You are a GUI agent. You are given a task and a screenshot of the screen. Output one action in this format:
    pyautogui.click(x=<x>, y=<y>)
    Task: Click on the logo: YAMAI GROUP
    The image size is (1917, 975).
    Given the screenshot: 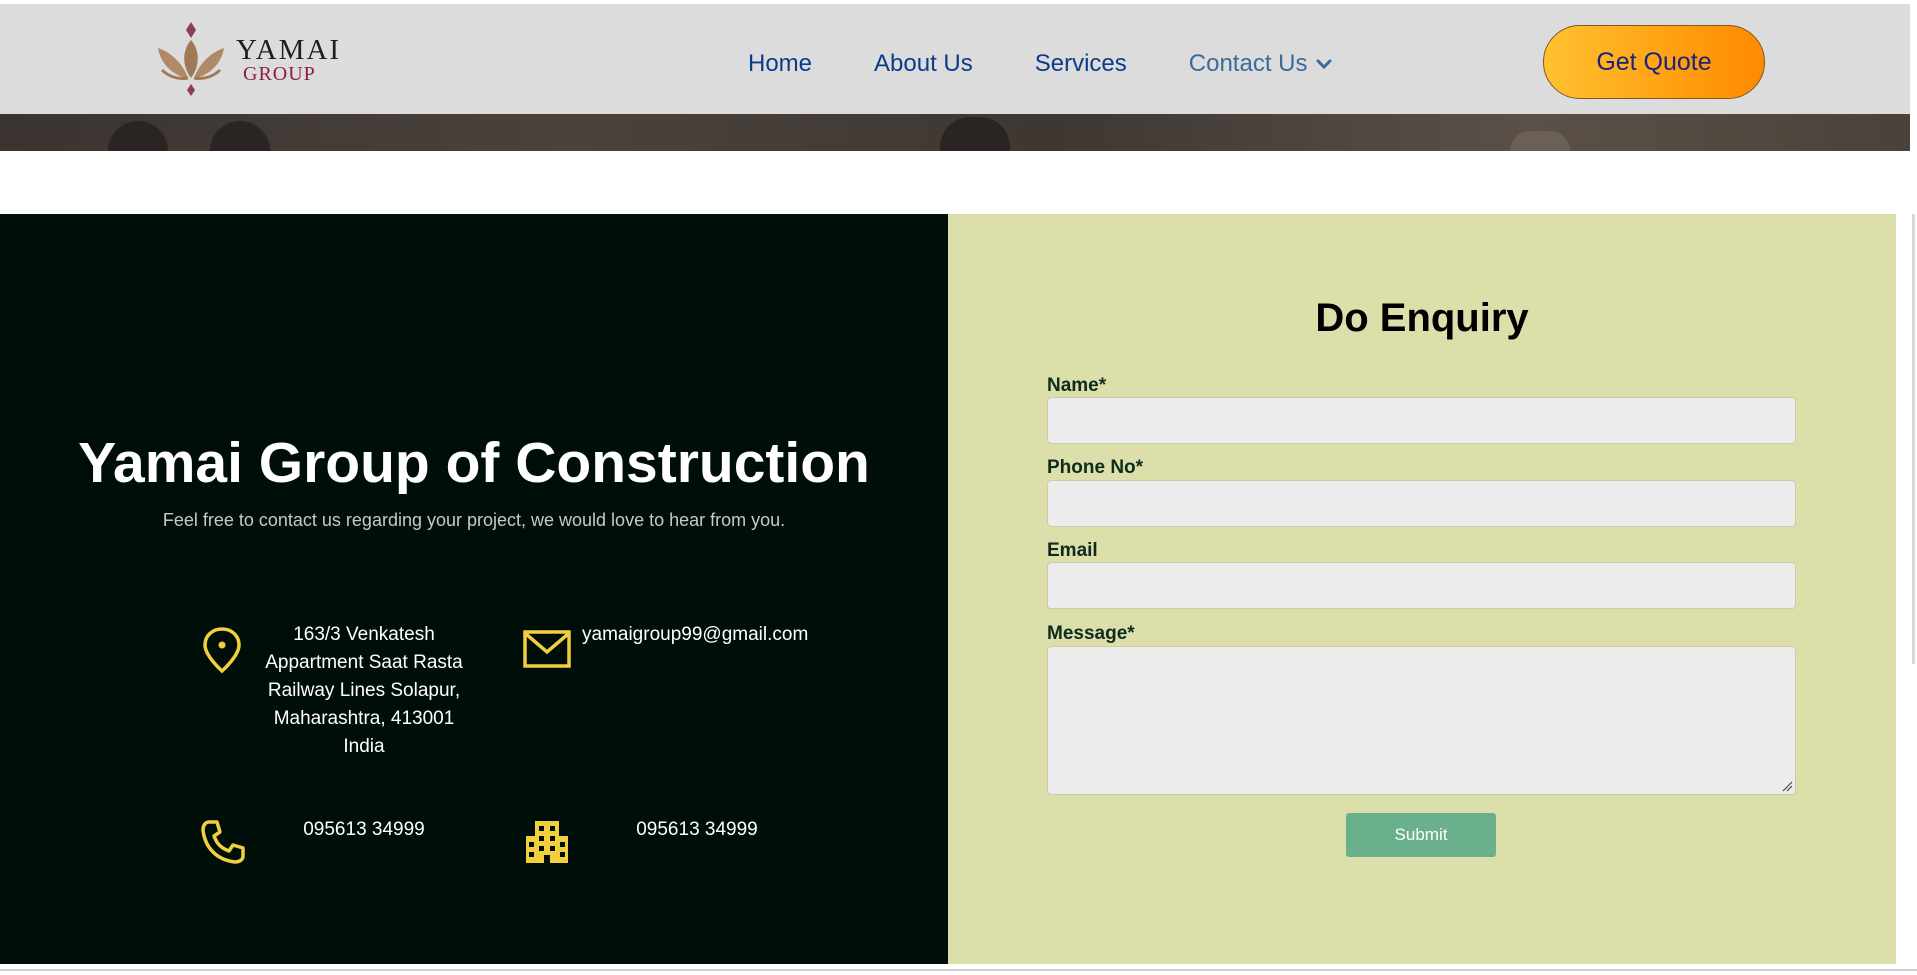 What is the action you would take?
    pyautogui.click(x=247, y=58)
    